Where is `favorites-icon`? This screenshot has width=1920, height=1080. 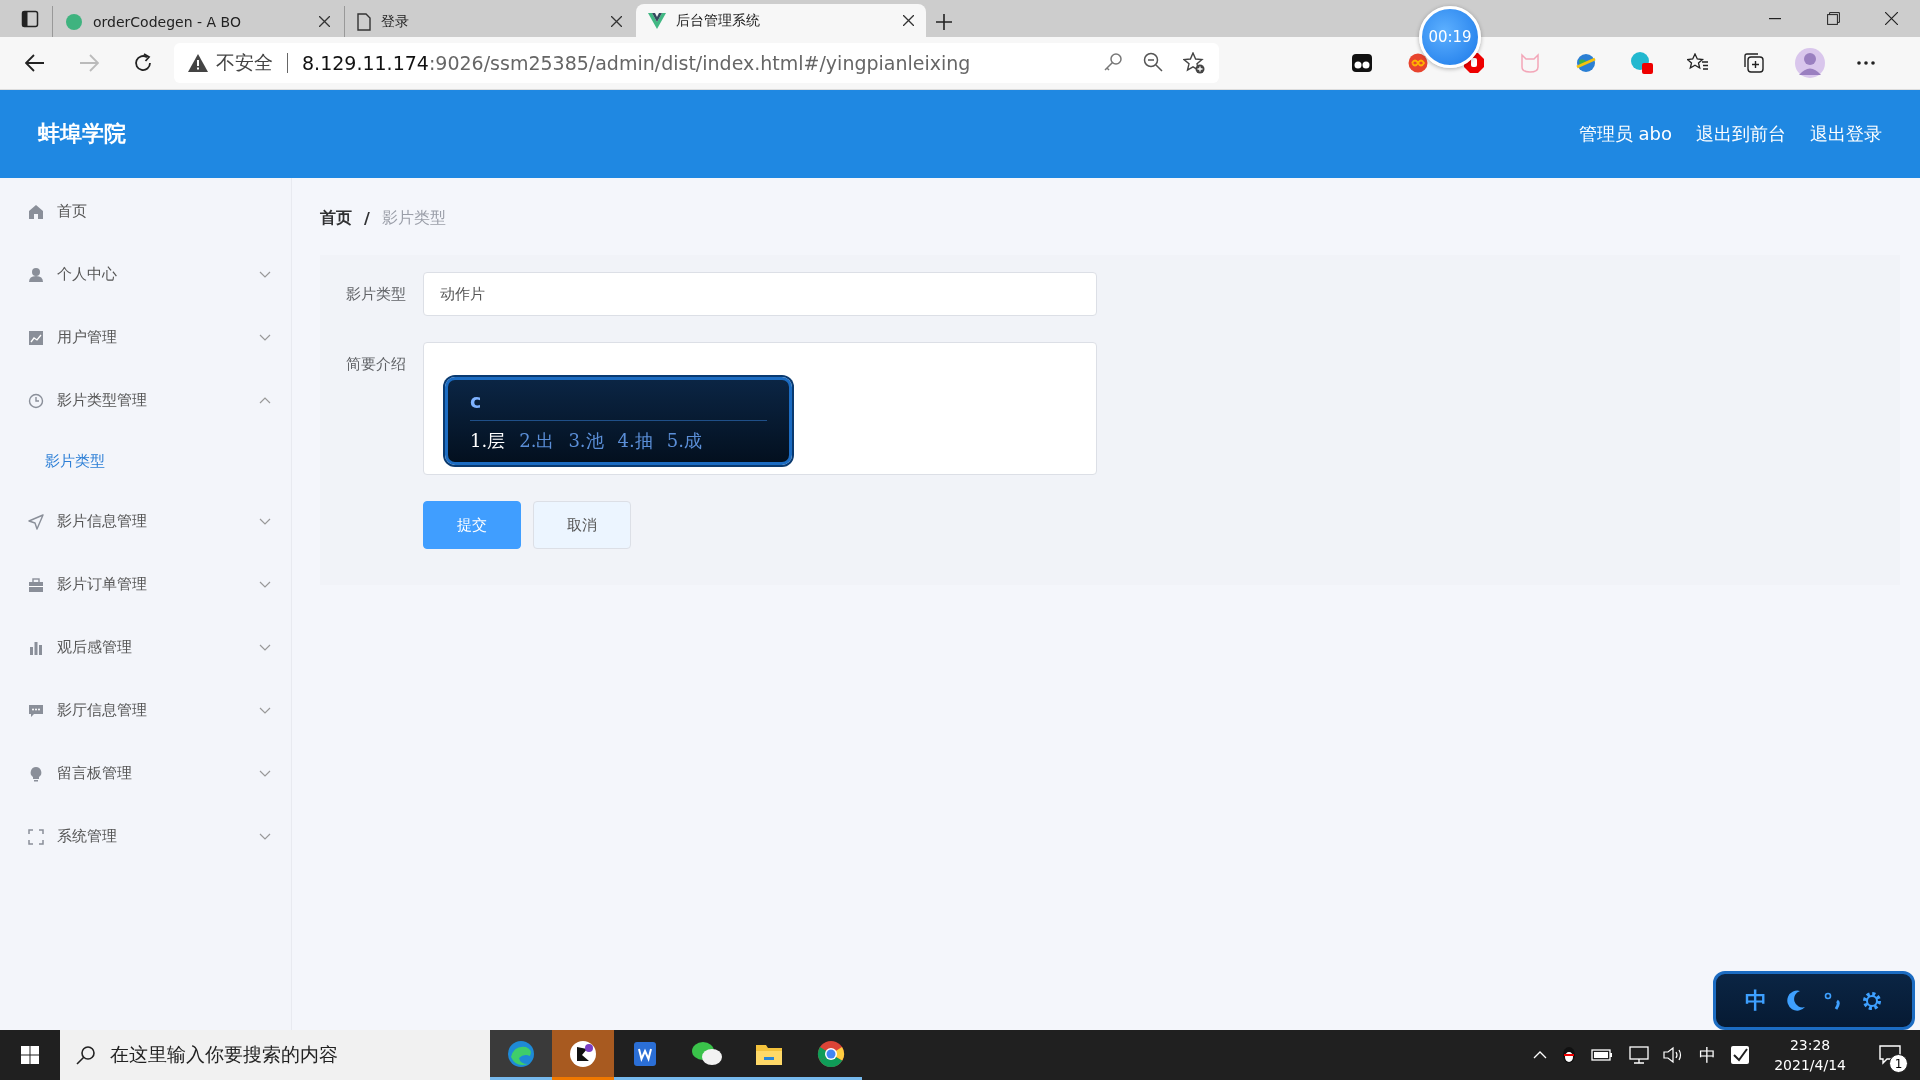
favorites-icon is located at coordinates (1698, 63).